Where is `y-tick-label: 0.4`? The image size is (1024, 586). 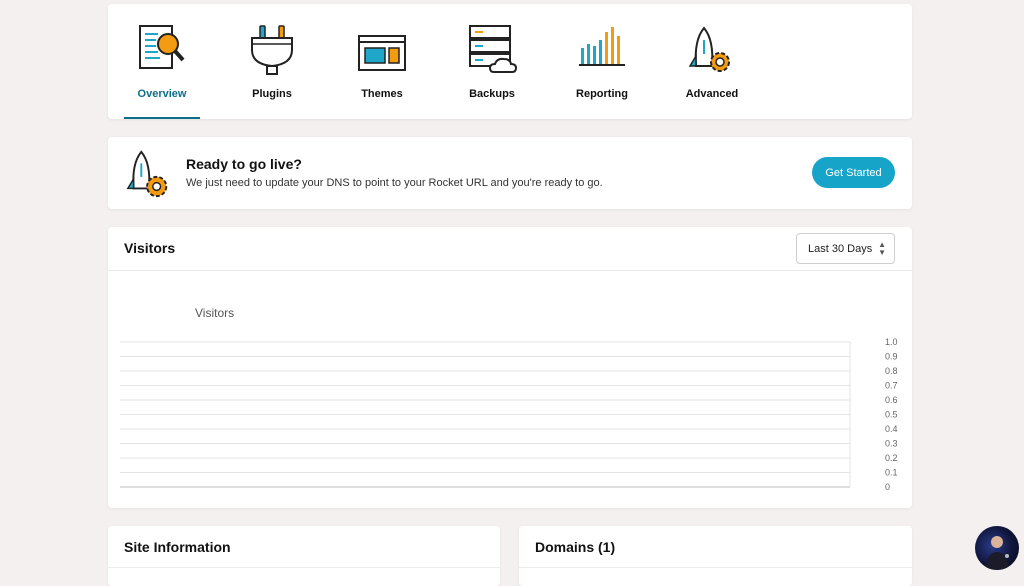 y-tick-label: 0.4 is located at coordinates (891, 429).